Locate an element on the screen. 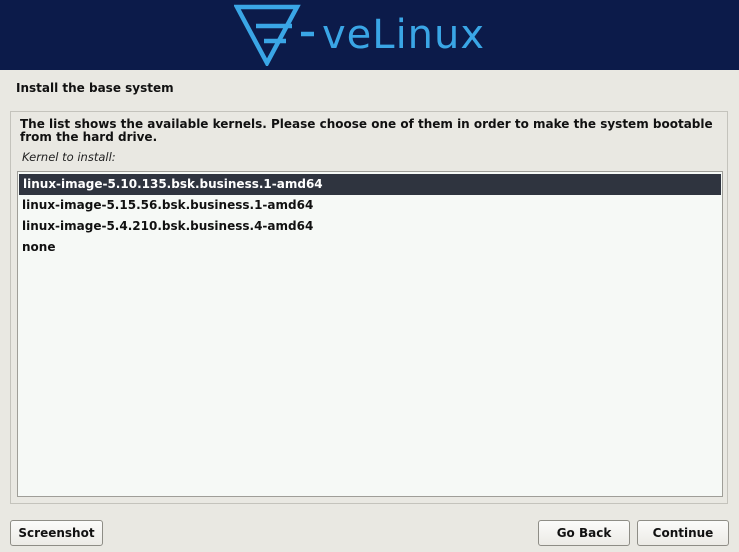  kernel-list-item: none is located at coordinates (370, 247).